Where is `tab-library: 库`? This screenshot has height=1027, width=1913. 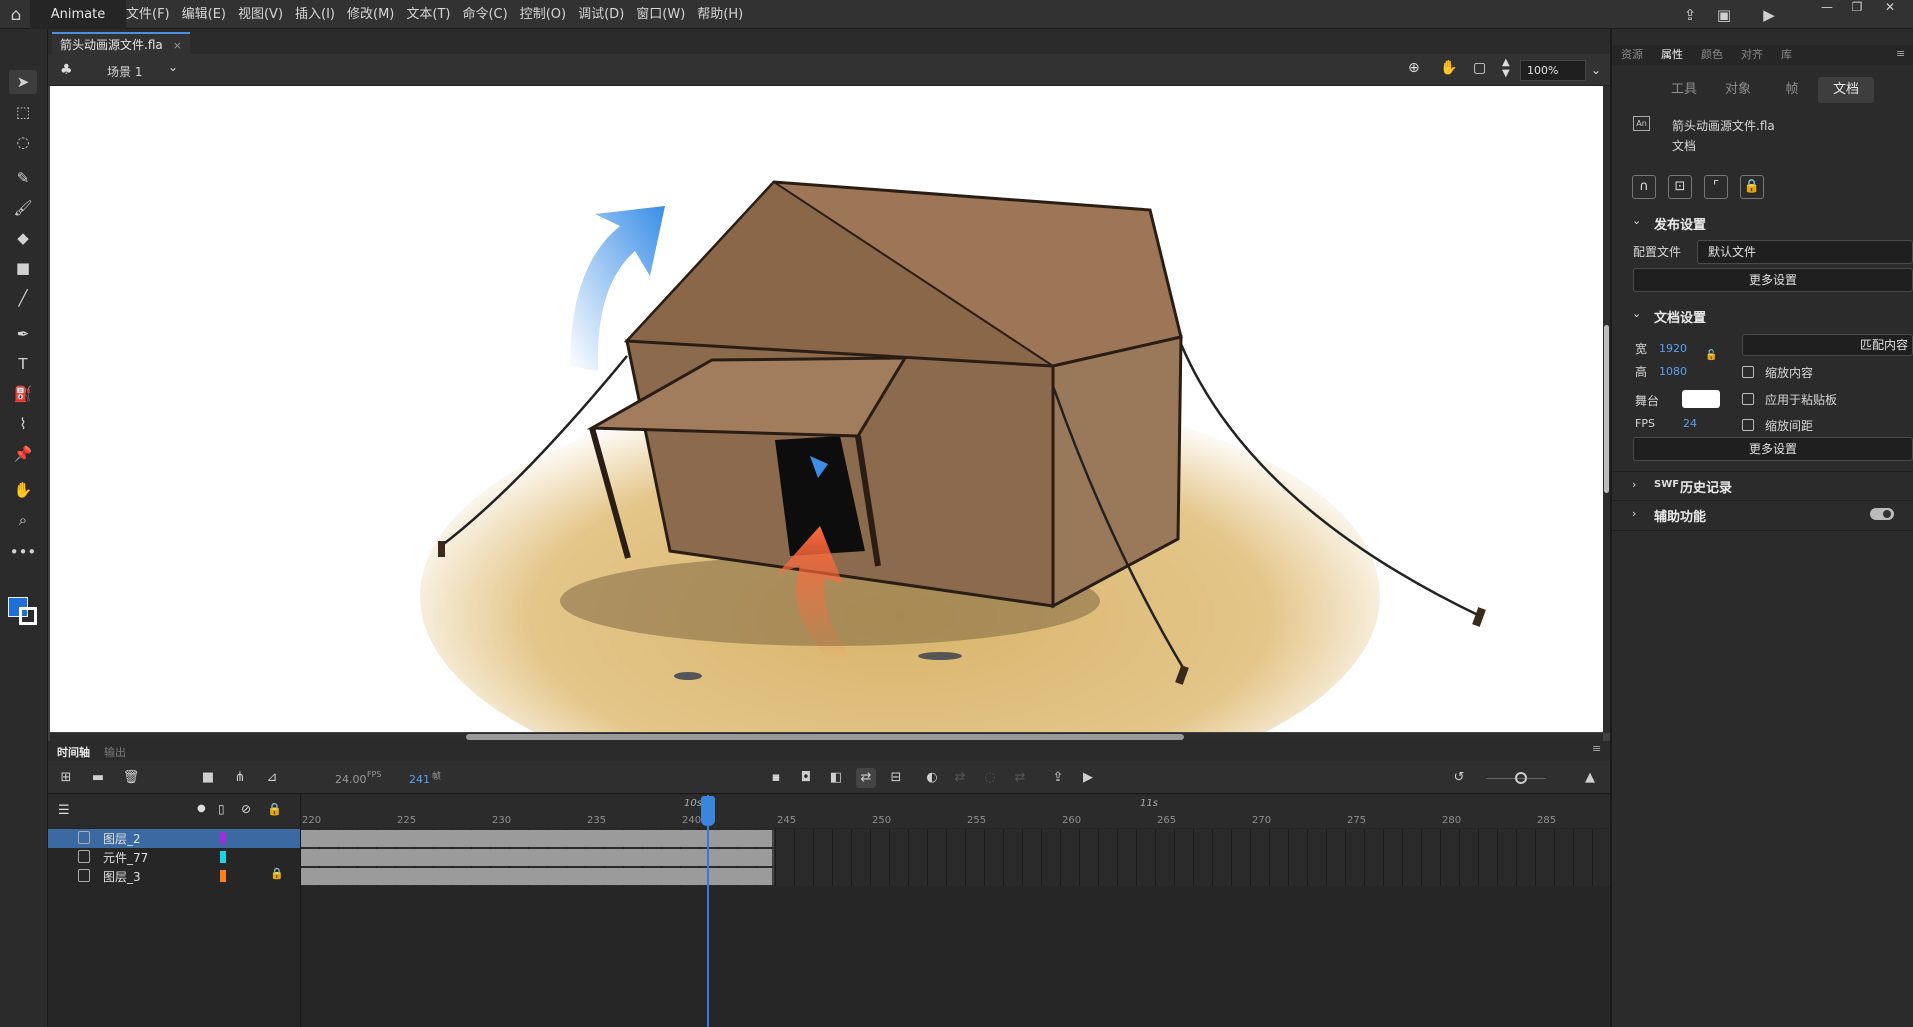 tab-library: 库 is located at coordinates (1786, 55).